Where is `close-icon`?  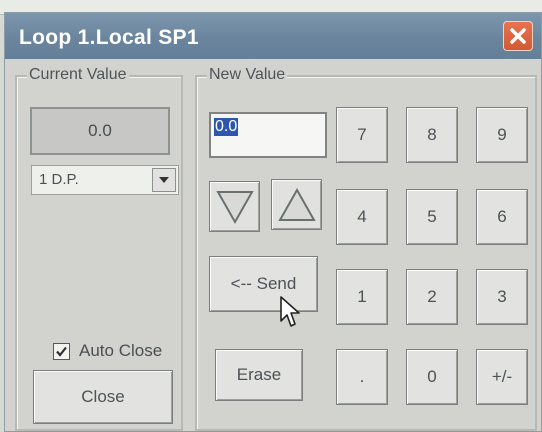 close-icon is located at coordinates (518, 36).